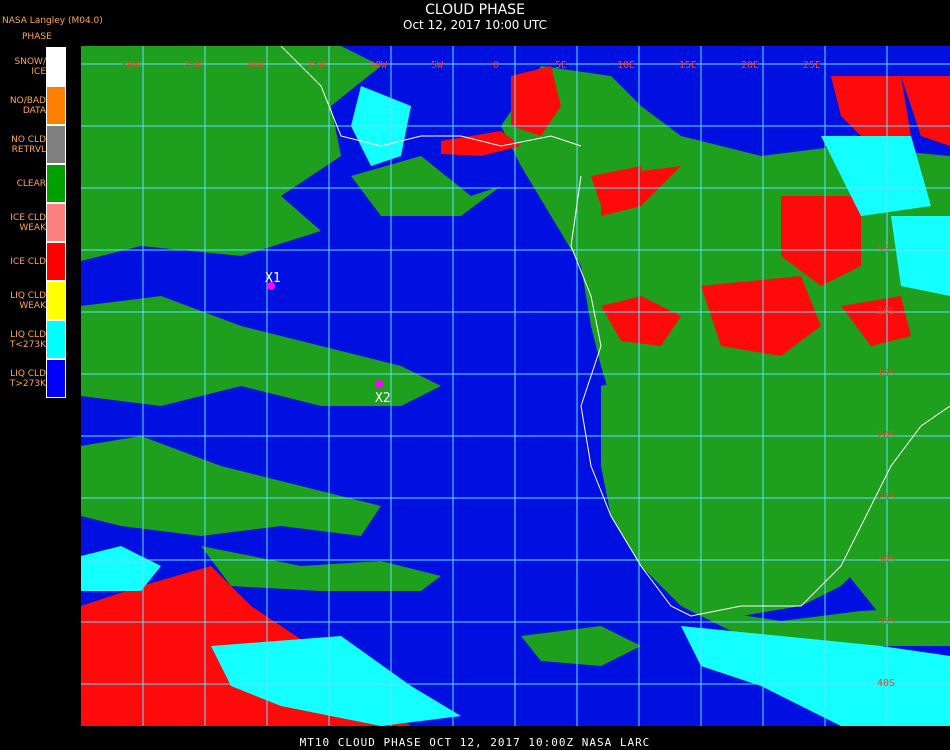 This screenshot has width=950, height=750. I want to click on grid-label-lat: 15S, so click(886, 373).